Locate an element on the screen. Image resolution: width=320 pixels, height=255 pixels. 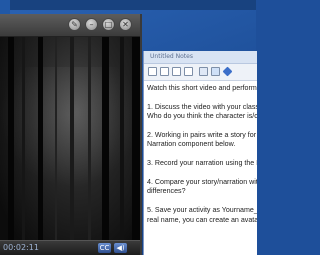
timecode: 00:02:11 is located at coordinates (21, 247).